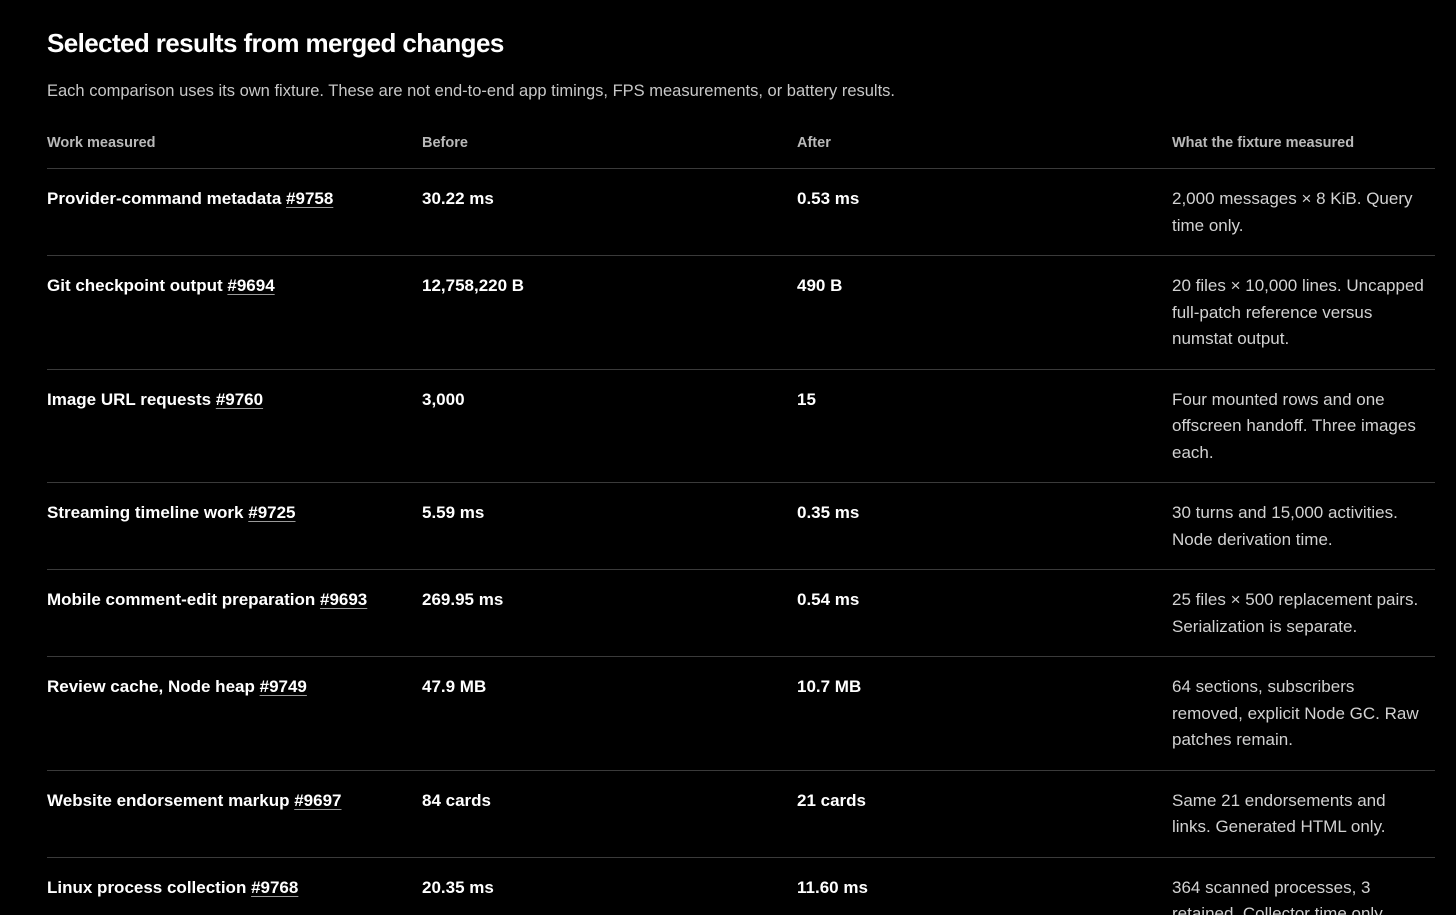  What do you see at coordinates (443, 399) in the screenshot?
I see `before-value: 3,000` at bounding box center [443, 399].